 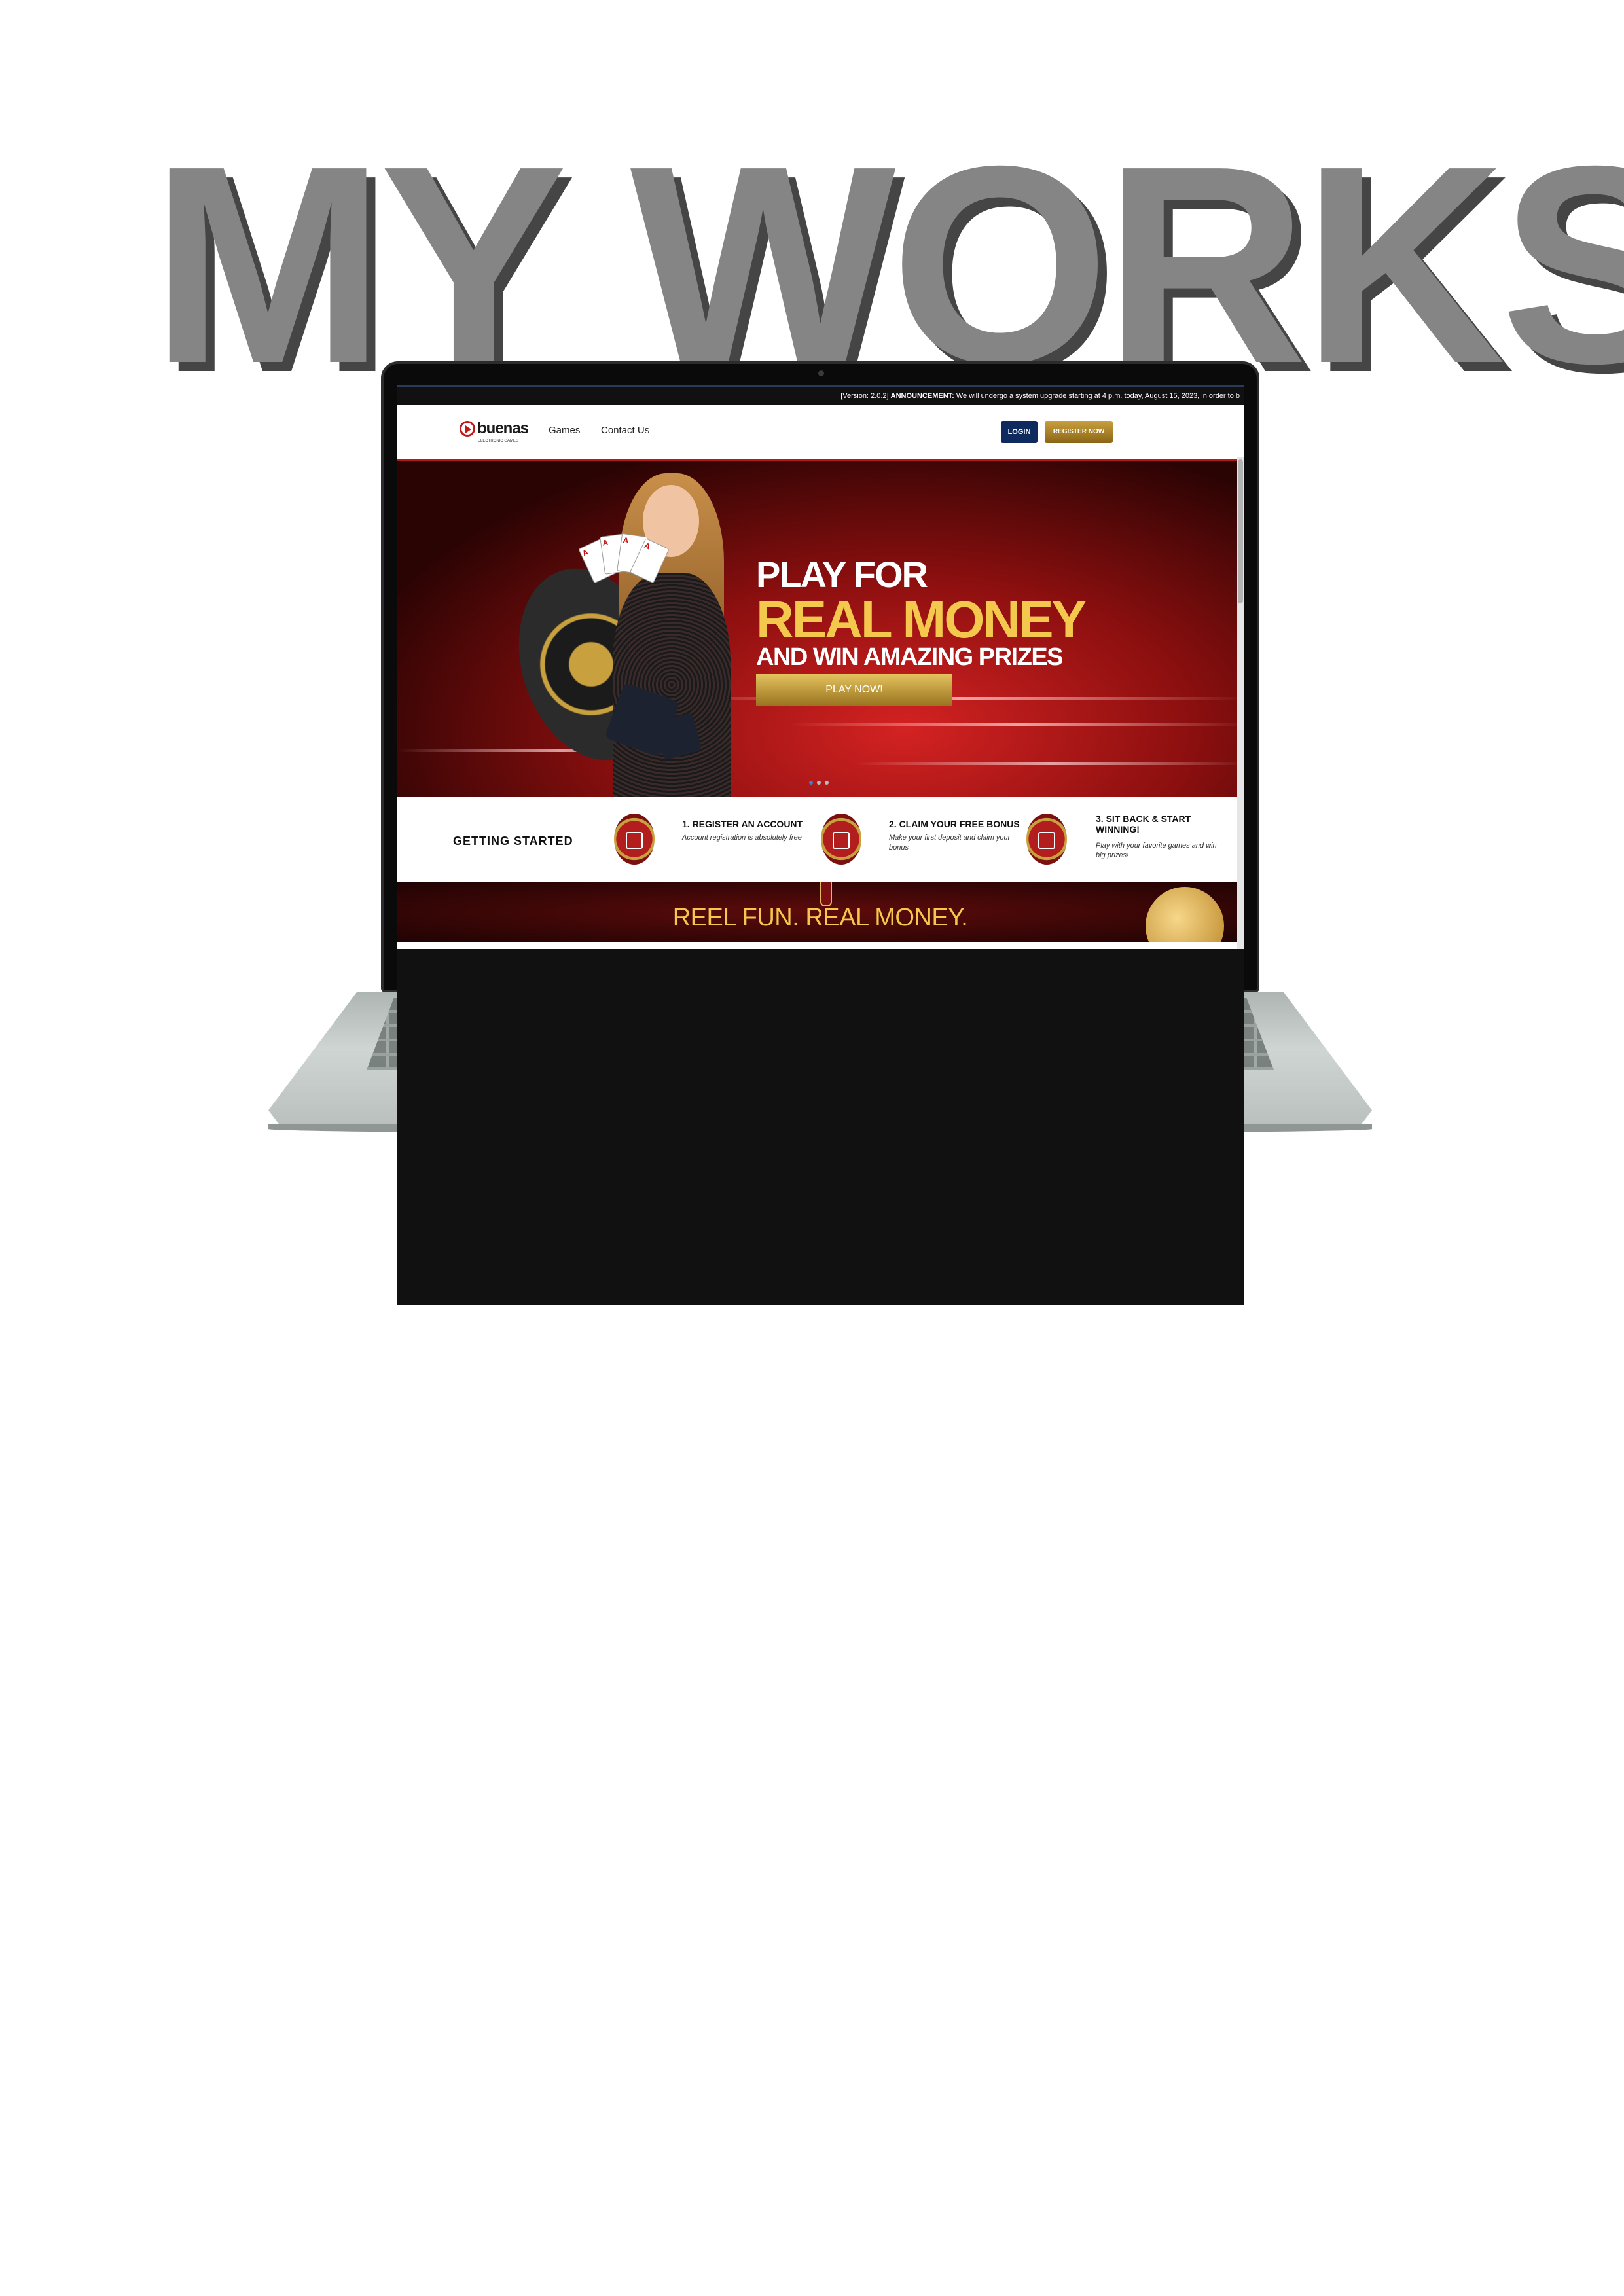 I want to click on announcement-label: ANNOUNCEMENT:, so click(x=922, y=396).